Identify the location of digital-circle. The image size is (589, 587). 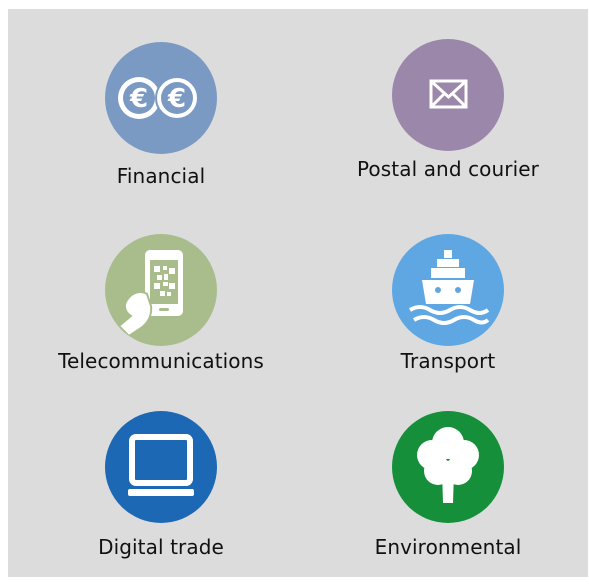
(161, 467).